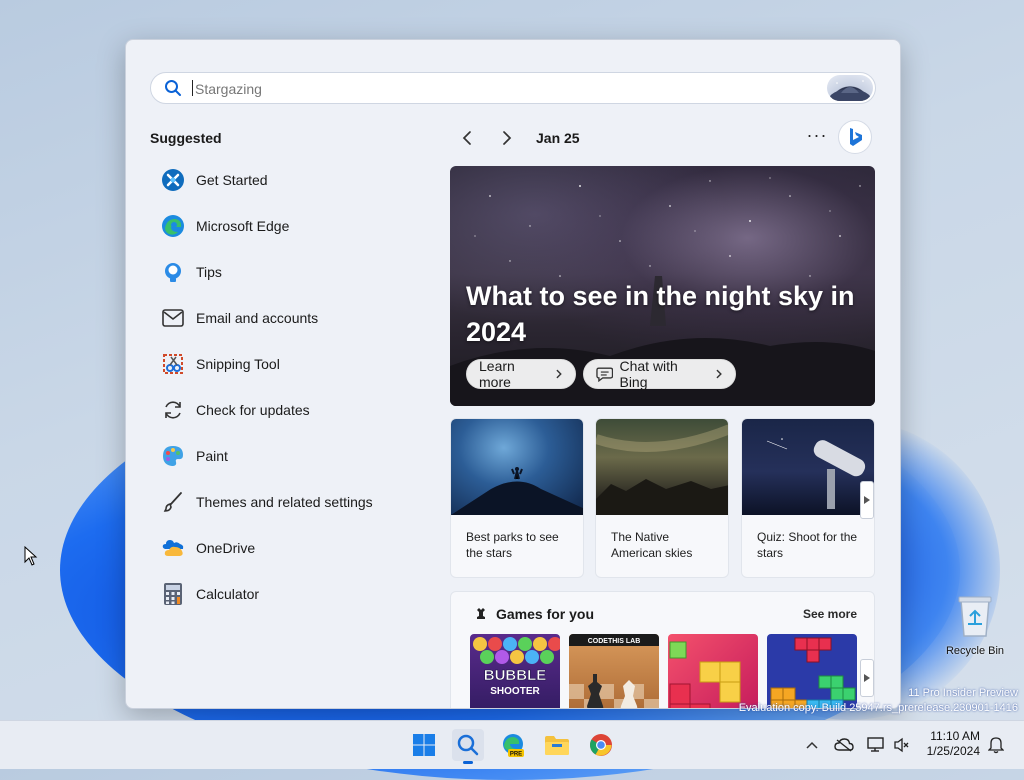  Describe the element at coordinates (212, 456) in the screenshot. I see `suggested-item-label: Paint` at that location.